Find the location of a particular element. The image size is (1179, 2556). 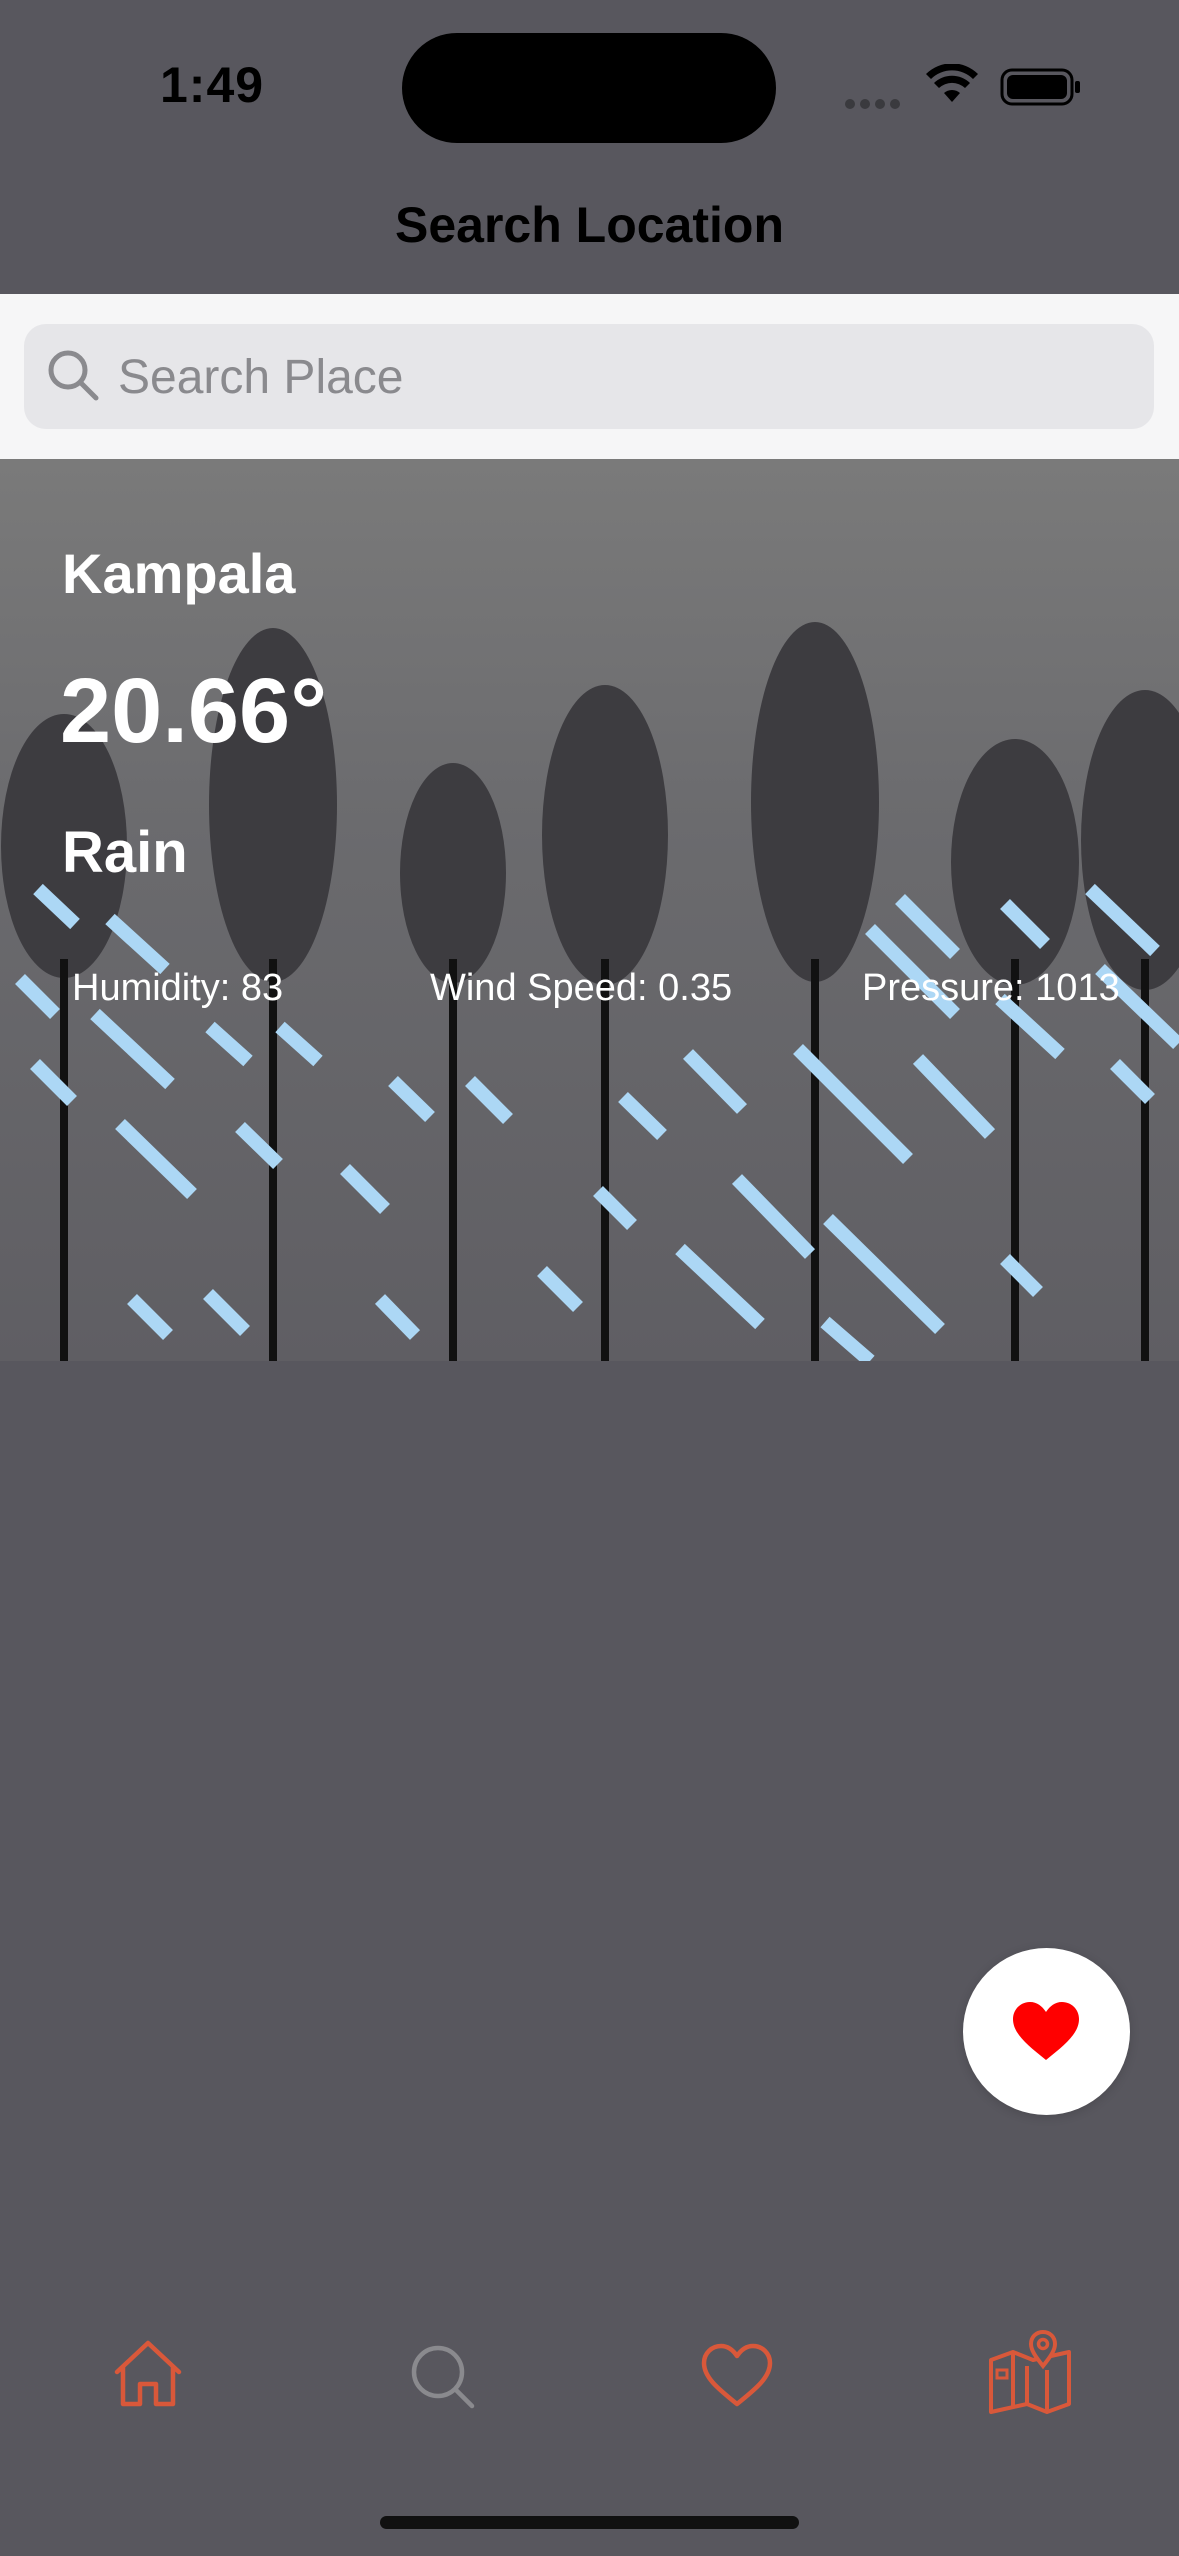

pressure-value: Pressure: 1013 is located at coordinates (991, 988).